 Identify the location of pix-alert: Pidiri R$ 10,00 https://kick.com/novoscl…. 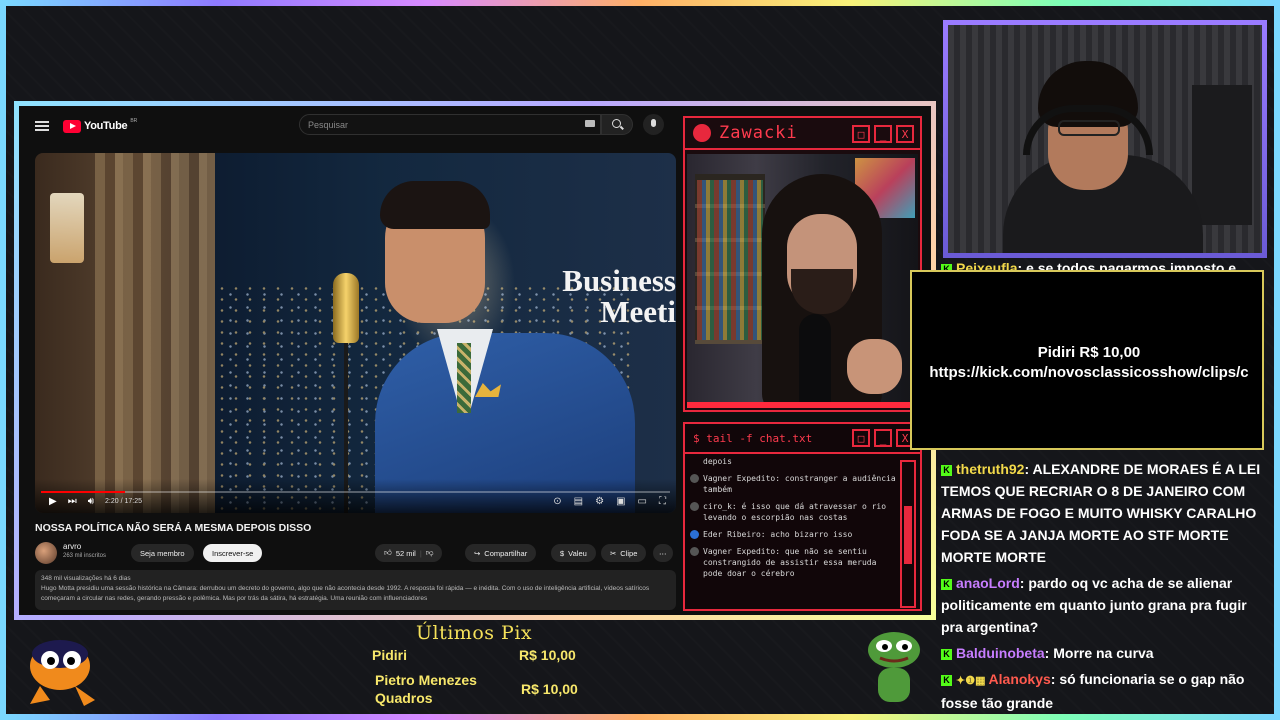
(1087, 360).